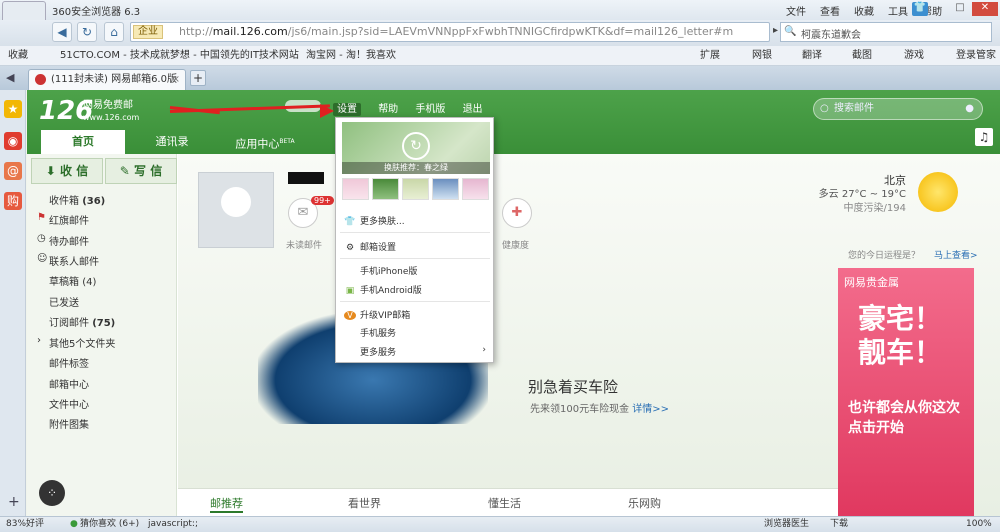 The height and width of the screenshot is (532, 1000). Describe the element at coordinates (884, 256) in the screenshot. I see `fortune-prompt: 您的今日运程是？` at that location.